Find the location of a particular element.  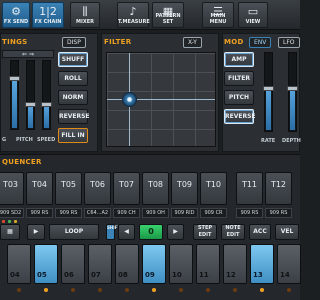

gate-slider is located at coordinates (14, 95).